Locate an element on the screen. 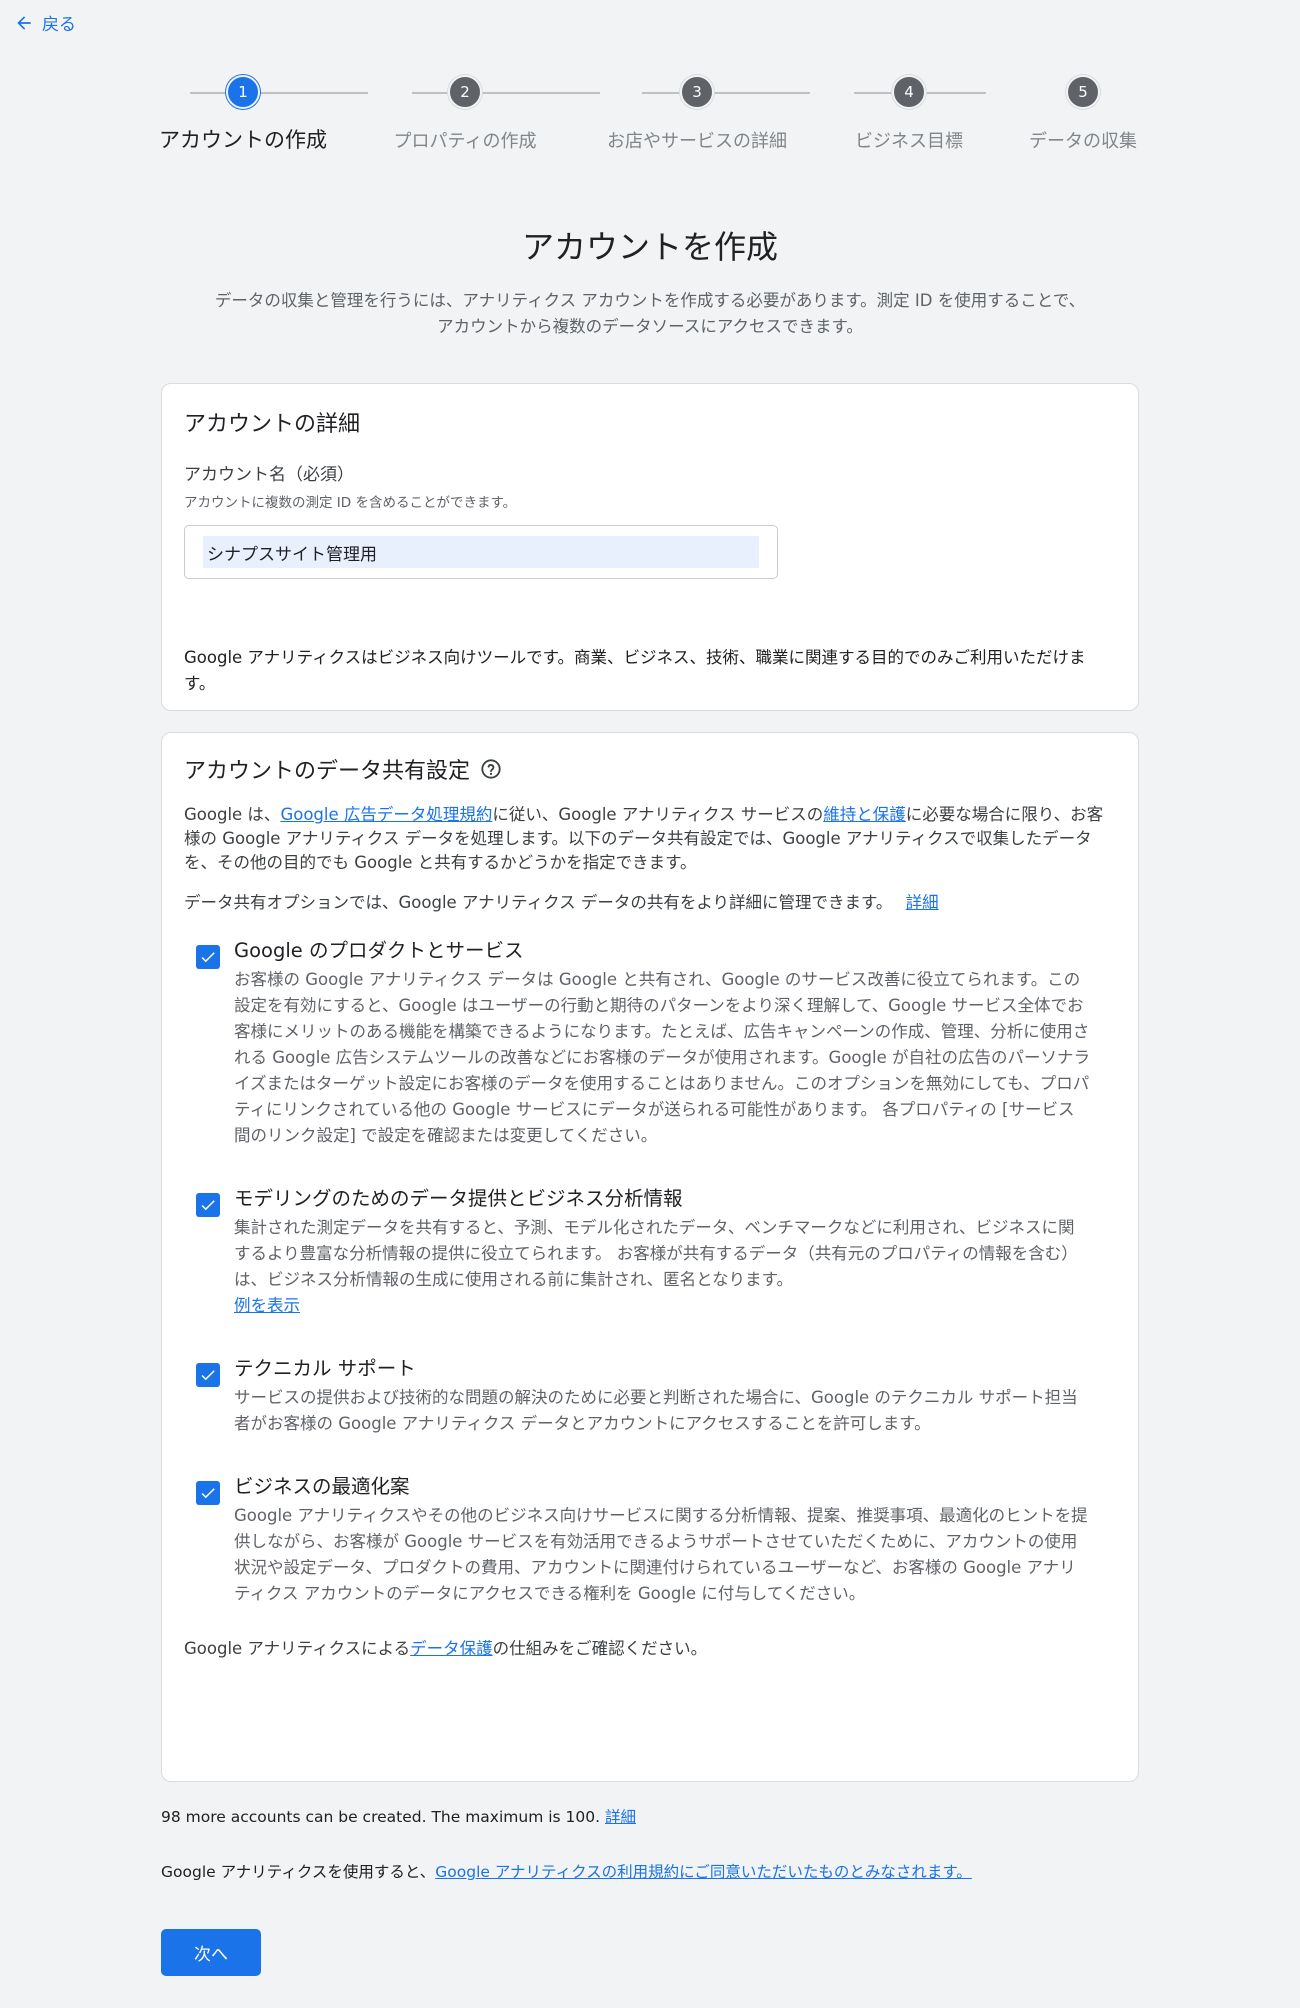  modeling-insights-checkbox is located at coordinates (208, 1205).